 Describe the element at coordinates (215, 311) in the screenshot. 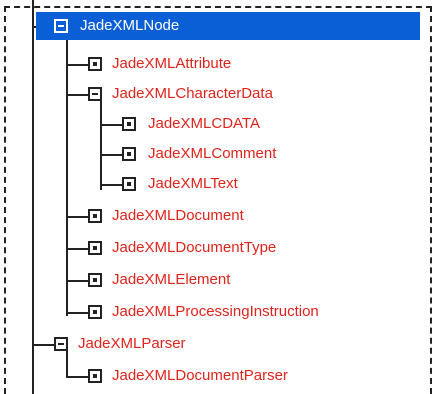

I see `tree-node-label: JadeXMLProcessingInstruction` at that location.